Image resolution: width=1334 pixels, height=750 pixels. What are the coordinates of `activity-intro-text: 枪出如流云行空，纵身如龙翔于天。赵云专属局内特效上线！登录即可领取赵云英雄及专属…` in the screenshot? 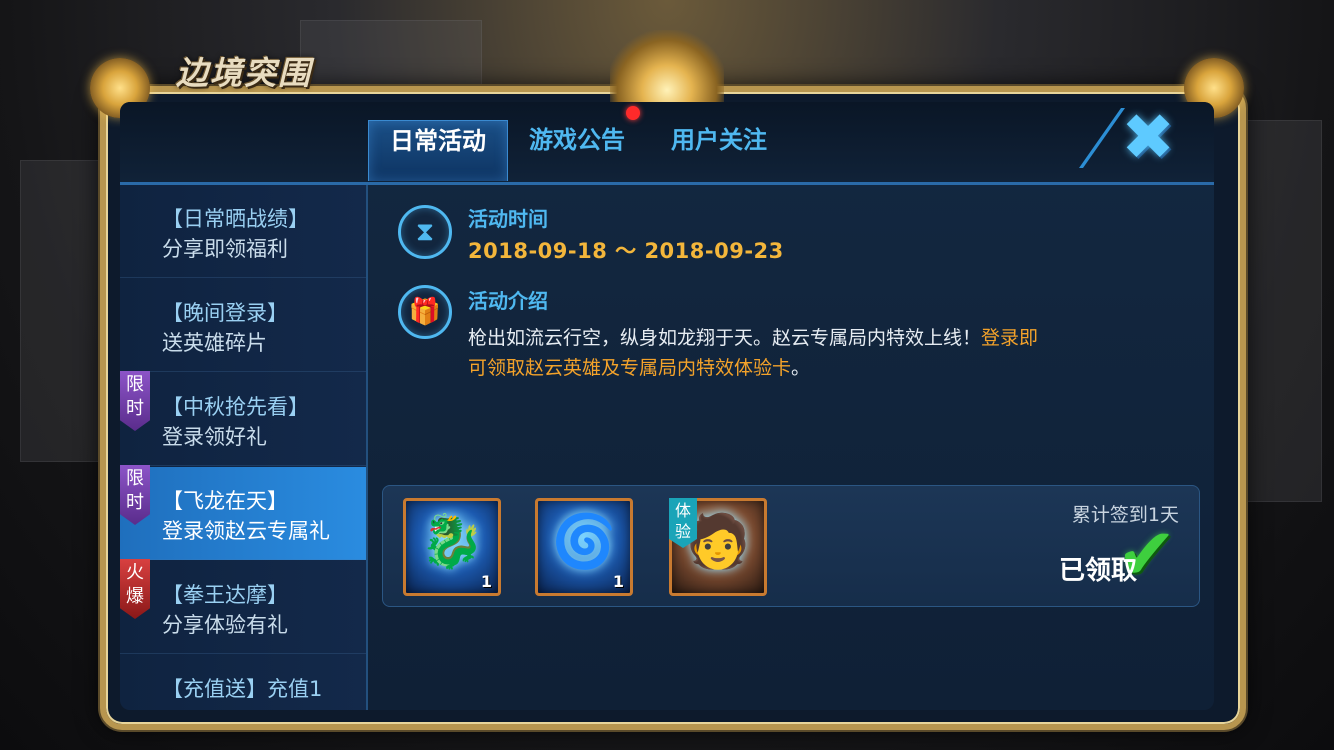 It's located at (798, 353).